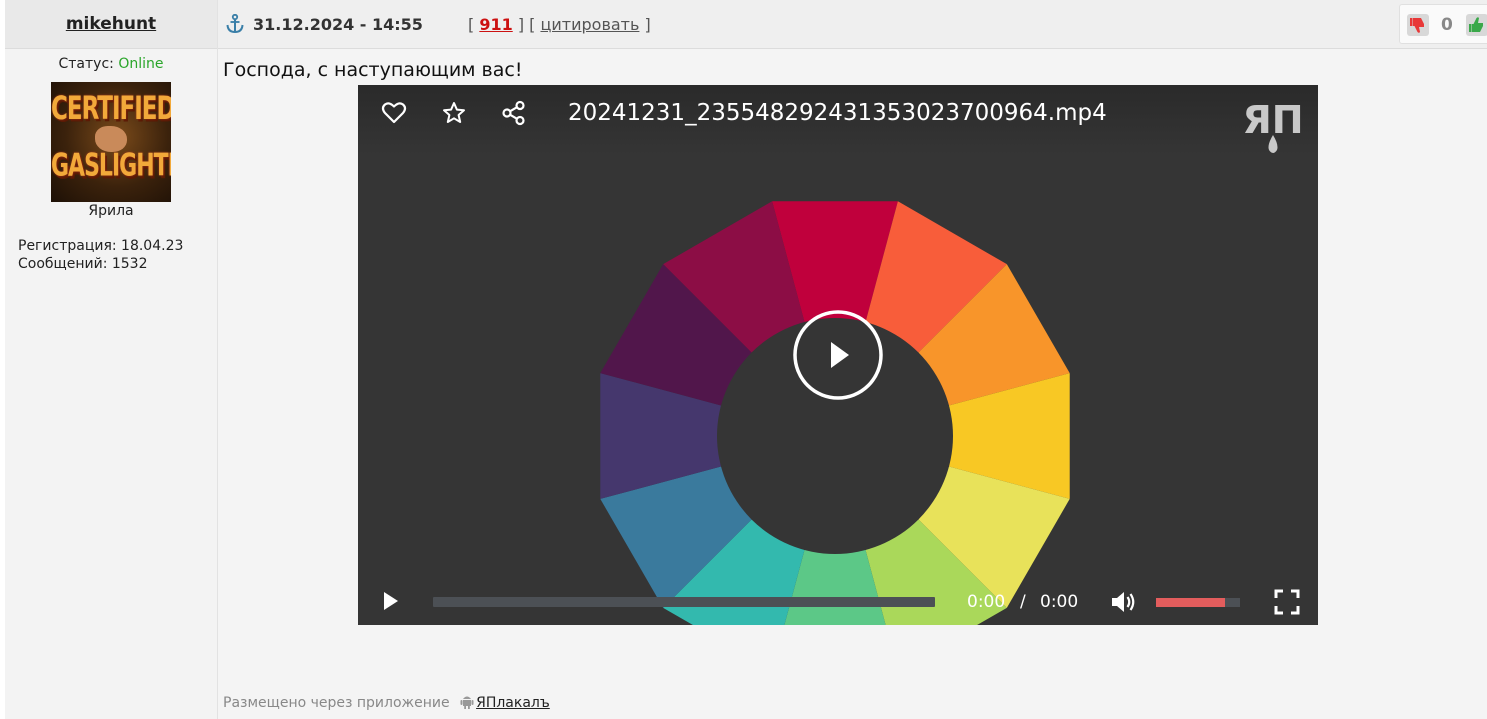 The image size is (1487, 719). I want to click on footer-prefix: Размещено через приложение, so click(336, 703).